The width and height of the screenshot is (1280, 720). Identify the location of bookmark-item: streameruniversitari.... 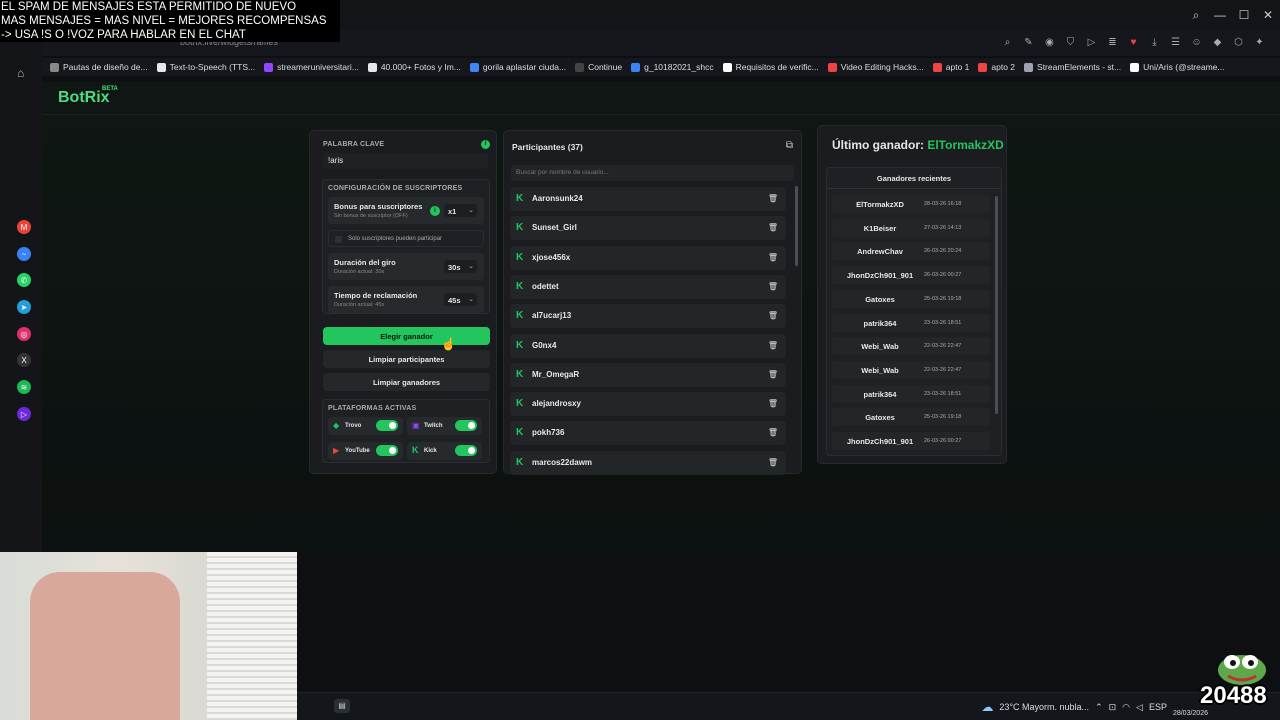
(311, 67).